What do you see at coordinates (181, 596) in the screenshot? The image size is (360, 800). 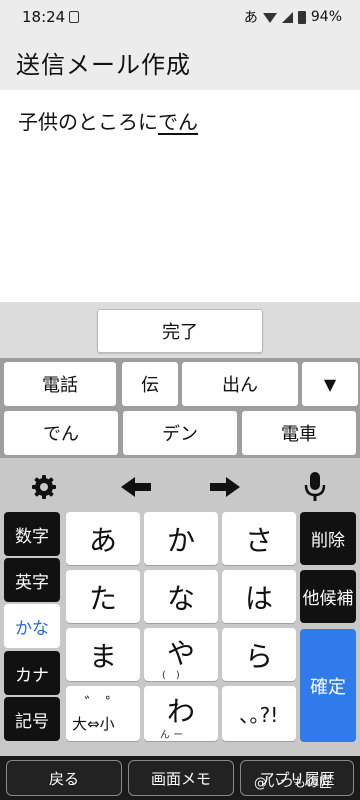 I see `key-na: な` at bounding box center [181, 596].